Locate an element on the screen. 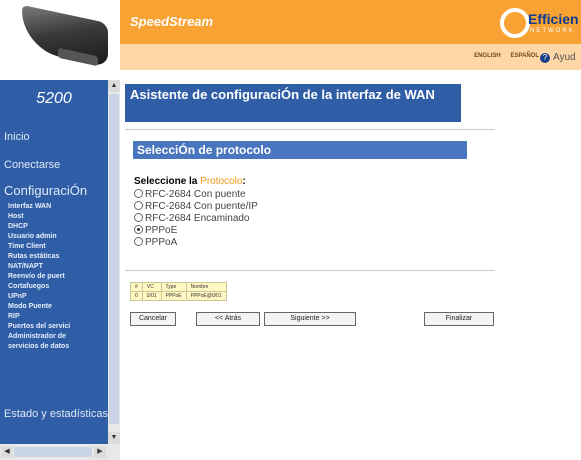 The image size is (581, 460). sidebar-subitem: NAT/NAPT is located at coordinates (39, 267).